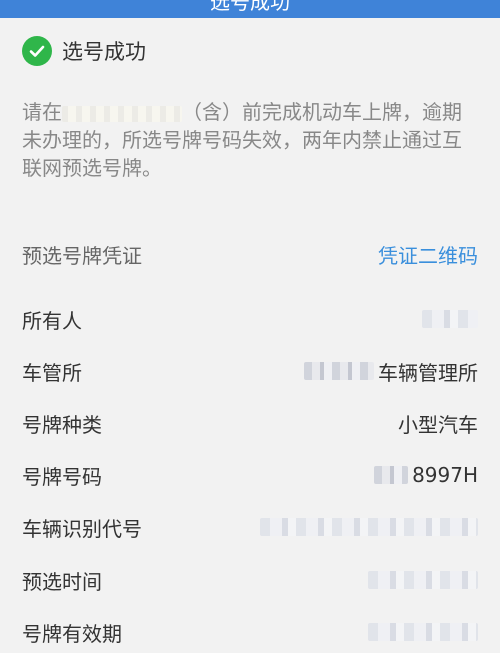 This screenshot has height=653, width=500. What do you see at coordinates (250, 254) in the screenshot?
I see `certificate-row: 预选号牌凭证 凭证二维码` at bounding box center [250, 254].